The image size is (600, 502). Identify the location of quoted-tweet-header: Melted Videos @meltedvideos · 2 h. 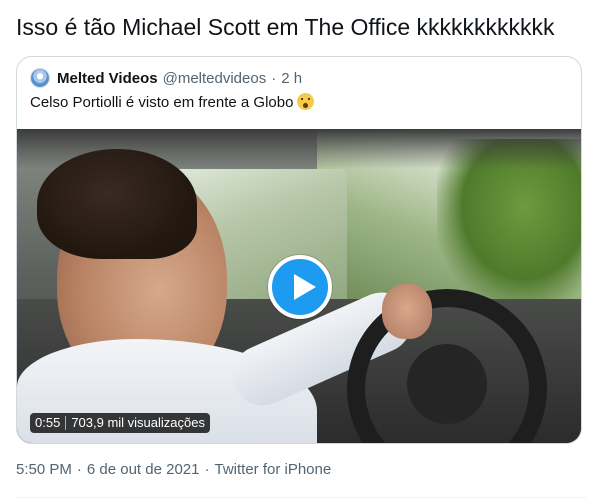
(166, 78).